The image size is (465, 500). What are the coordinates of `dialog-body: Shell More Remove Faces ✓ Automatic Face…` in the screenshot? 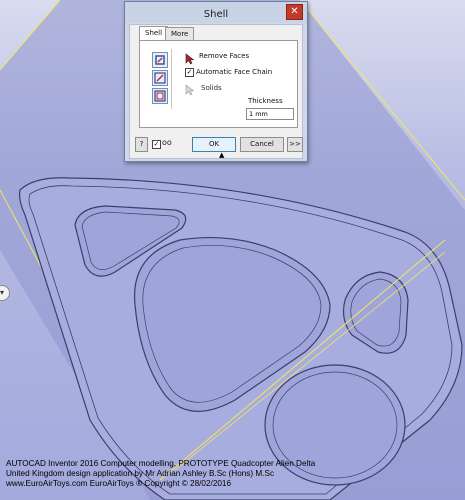 It's located at (216, 91).